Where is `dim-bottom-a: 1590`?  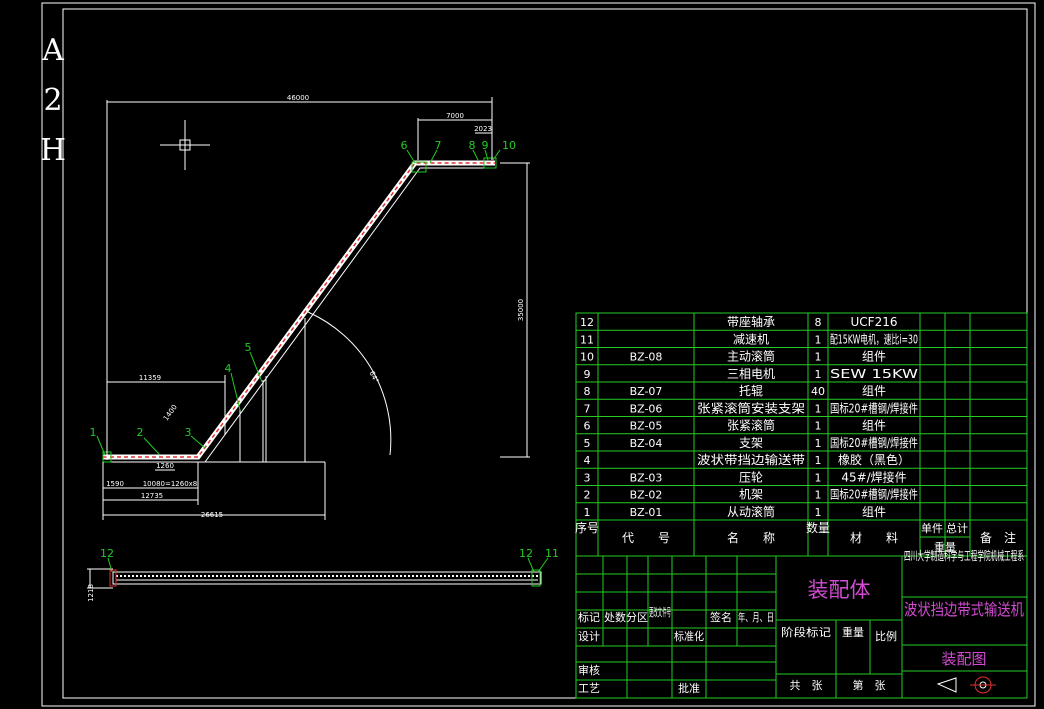
dim-bottom-a: 1590 is located at coordinates (115, 484).